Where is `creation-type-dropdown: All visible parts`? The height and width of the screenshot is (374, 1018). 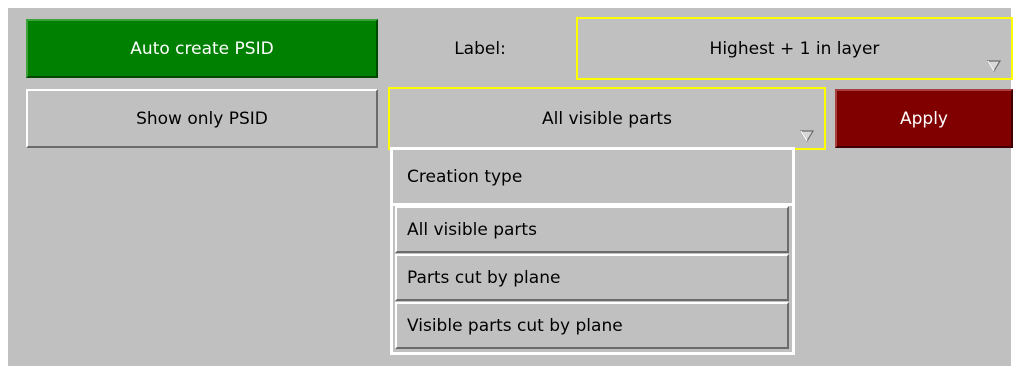
creation-type-dropdown: All visible parts is located at coordinates (607, 118).